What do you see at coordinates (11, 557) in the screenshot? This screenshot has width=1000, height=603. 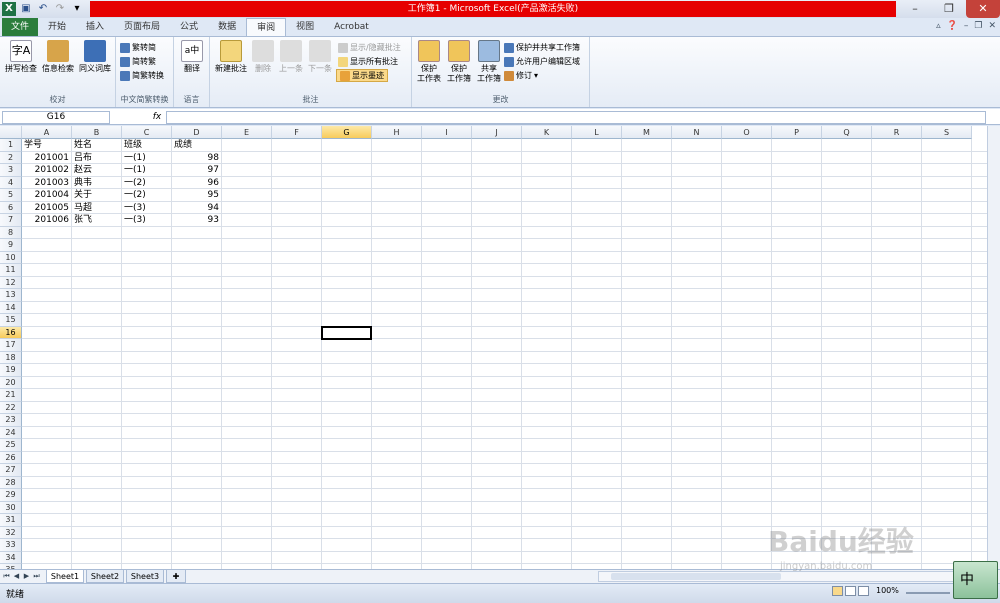 I see `row-header-34: 34` at bounding box center [11, 557].